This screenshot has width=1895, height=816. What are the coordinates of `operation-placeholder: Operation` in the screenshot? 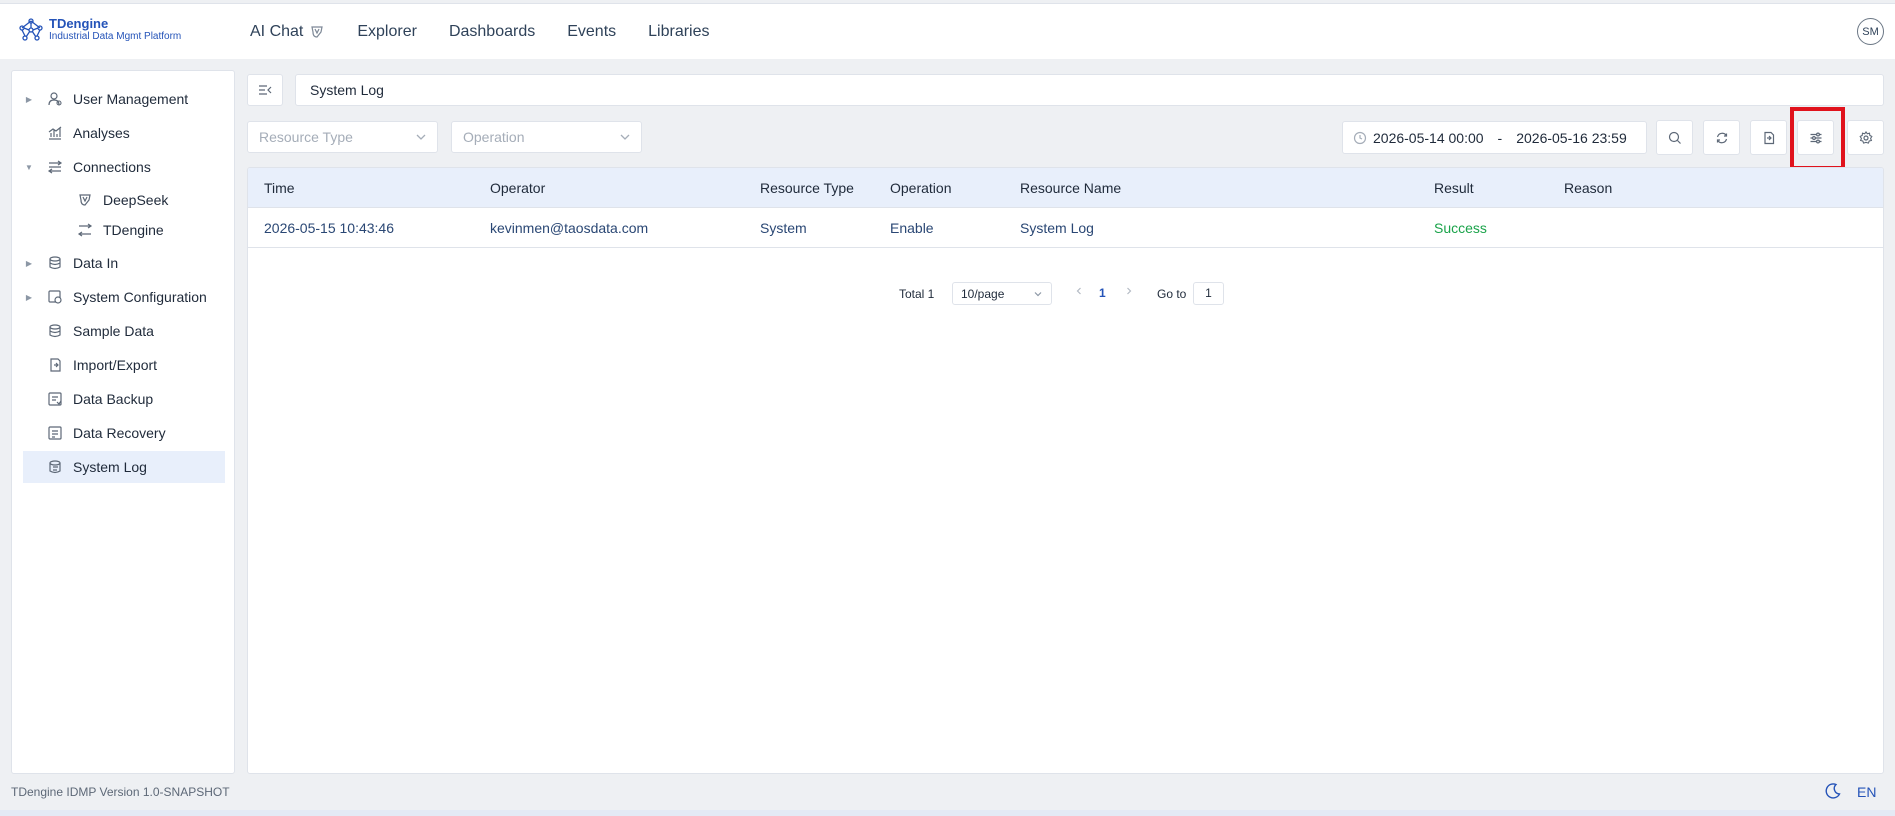 It's located at (494, 137).